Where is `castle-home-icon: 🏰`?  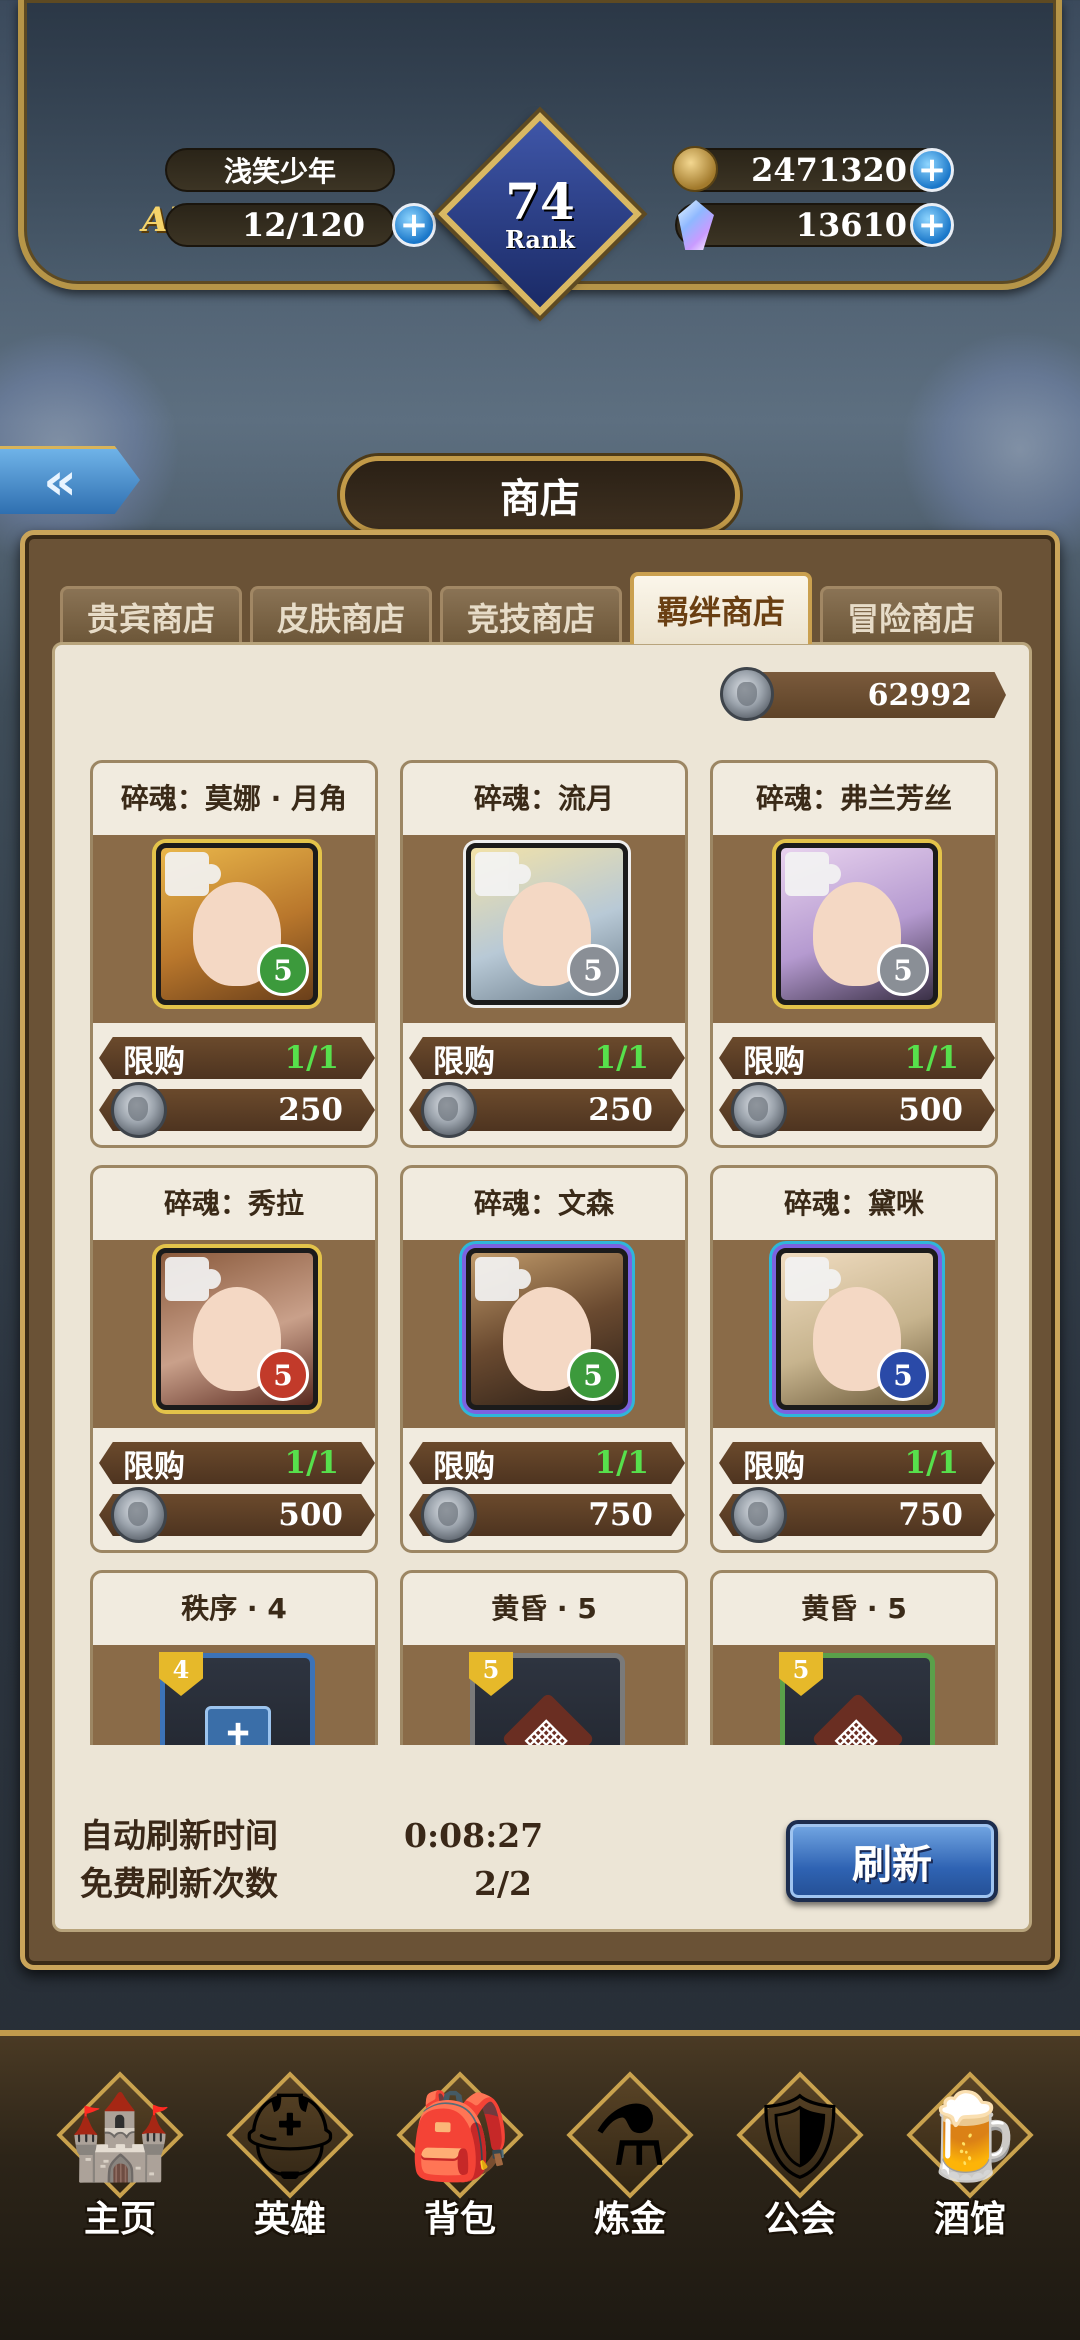 castle-home-icon: 🏰 is located at coordinates (120, 2135).